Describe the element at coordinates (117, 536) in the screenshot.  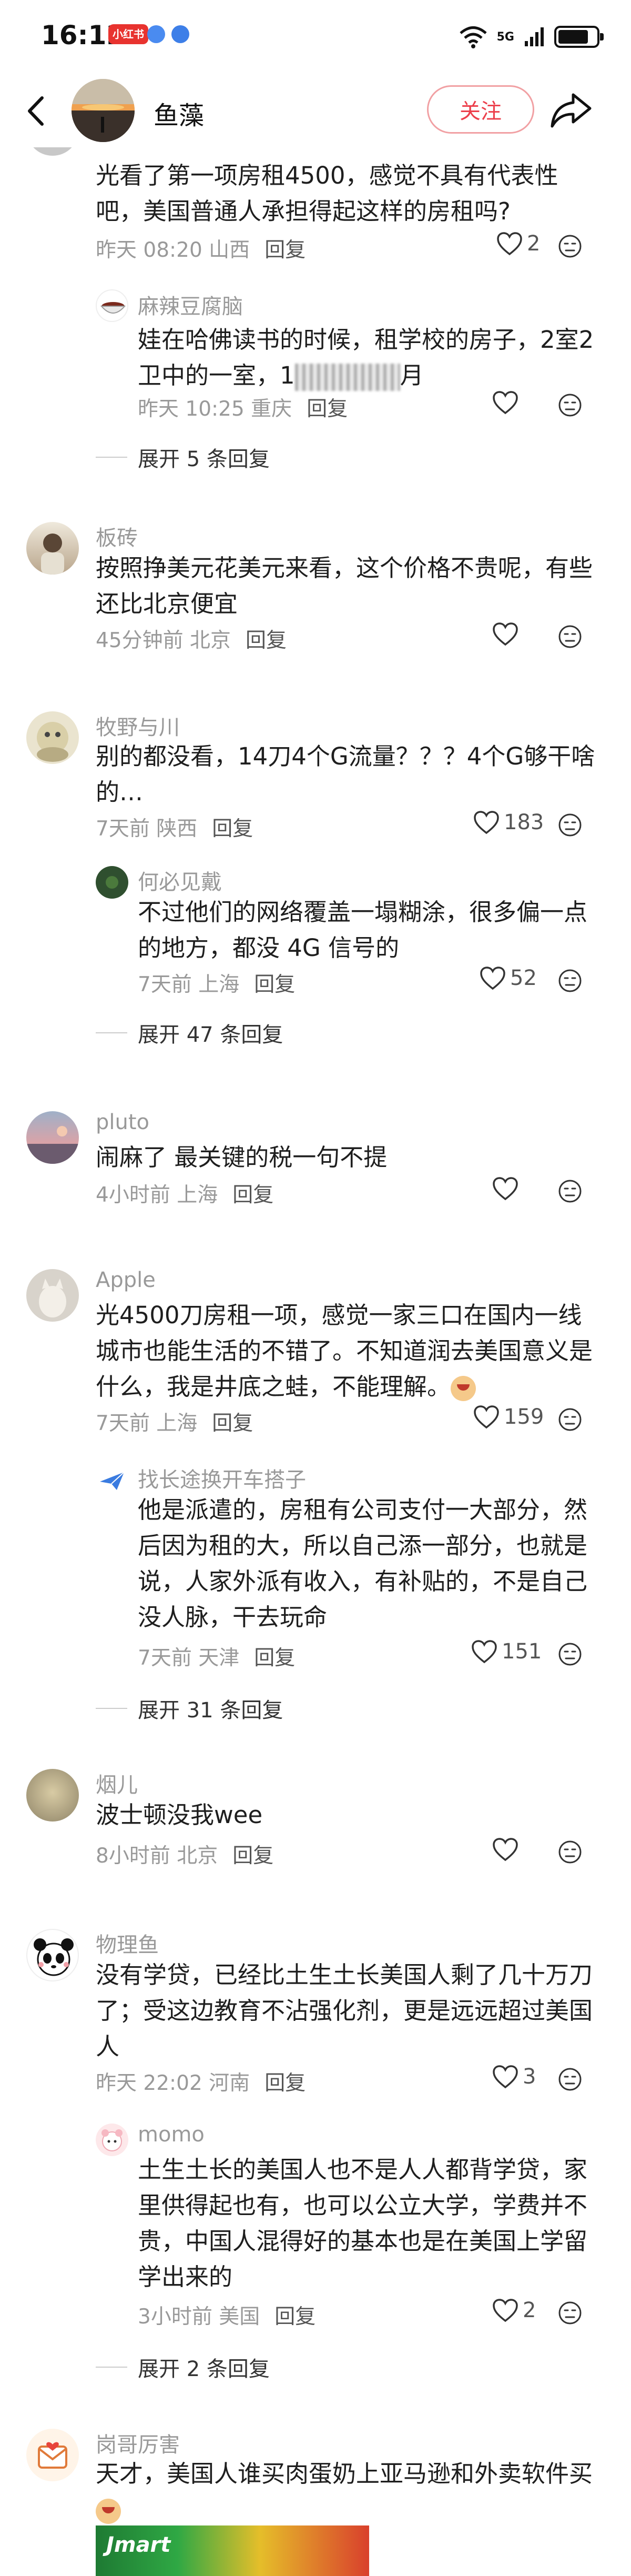
I see `comment-author: 板砖` at that location.